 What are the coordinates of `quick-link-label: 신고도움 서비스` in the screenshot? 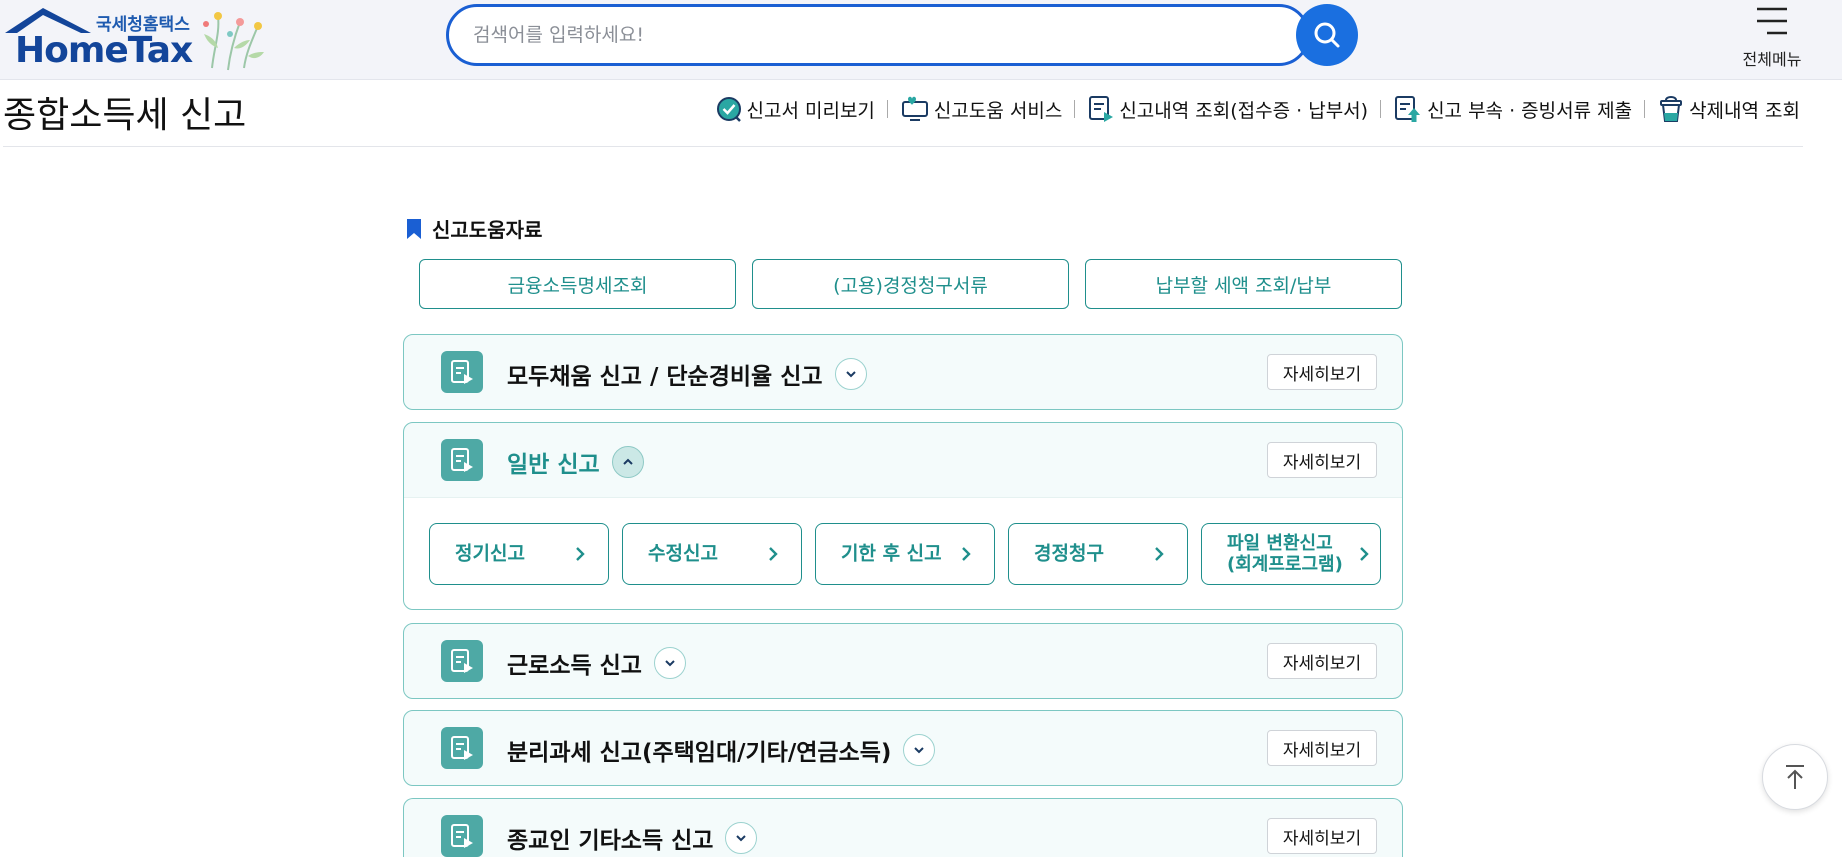 It's located at (998, 110).